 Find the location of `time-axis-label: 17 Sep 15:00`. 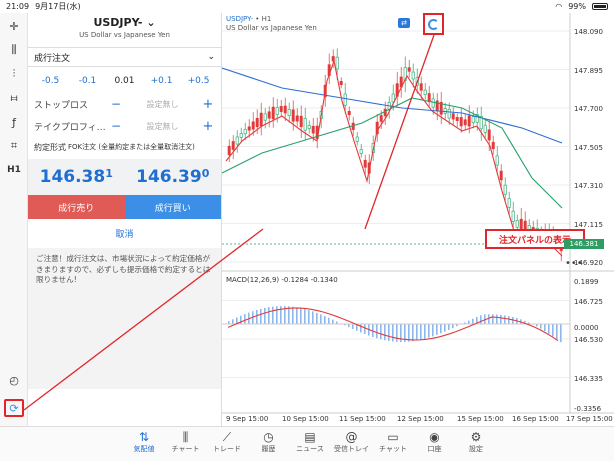

time-axis-label: 17 Sep 15:00 is located at coordinates (589, 419).